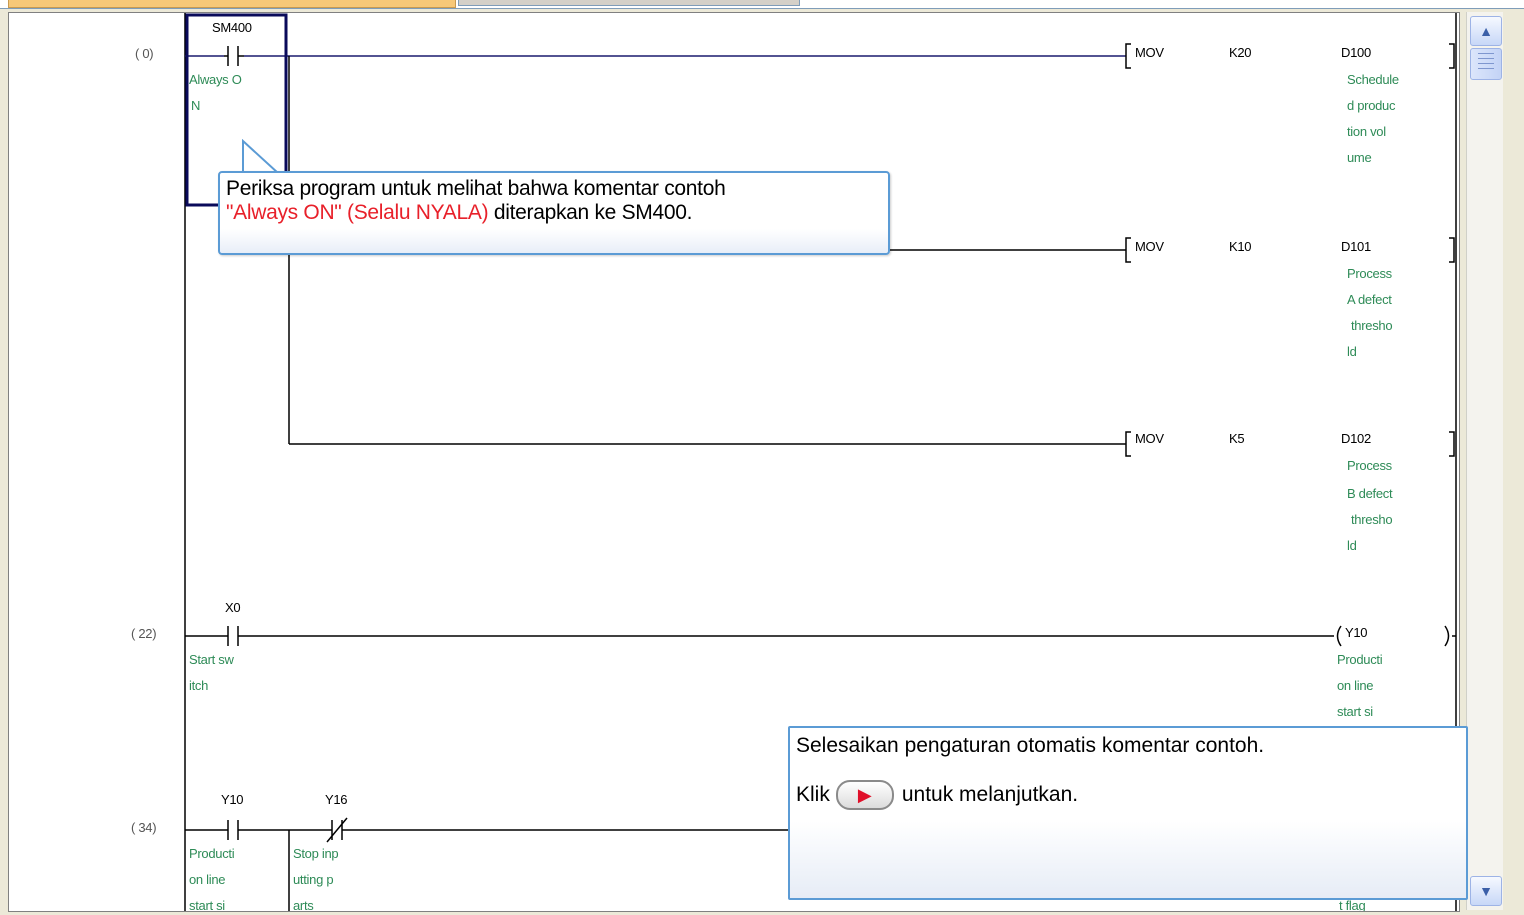 Image resolution: width=1524 pixels, height=915 pixels. I want to click on device-label: X0, so click(233, 607).